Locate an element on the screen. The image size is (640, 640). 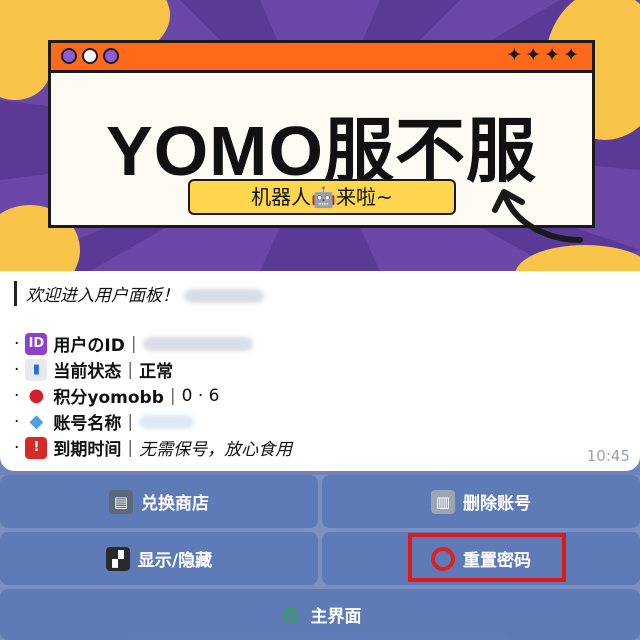
message-timestamp: 10:45 is located at coordinates (608, 456).